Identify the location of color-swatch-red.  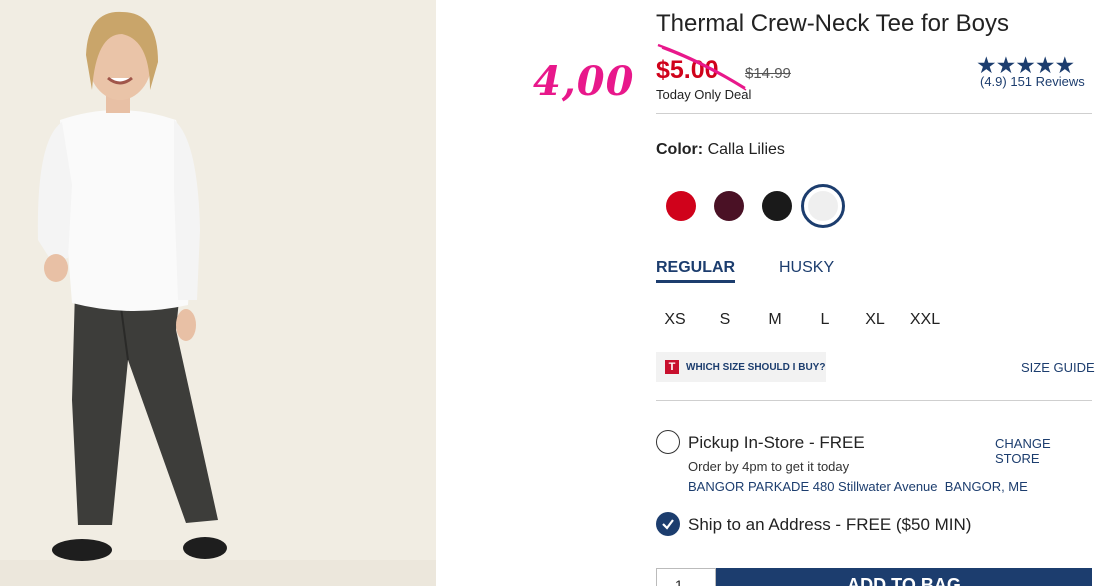
(681, 206).